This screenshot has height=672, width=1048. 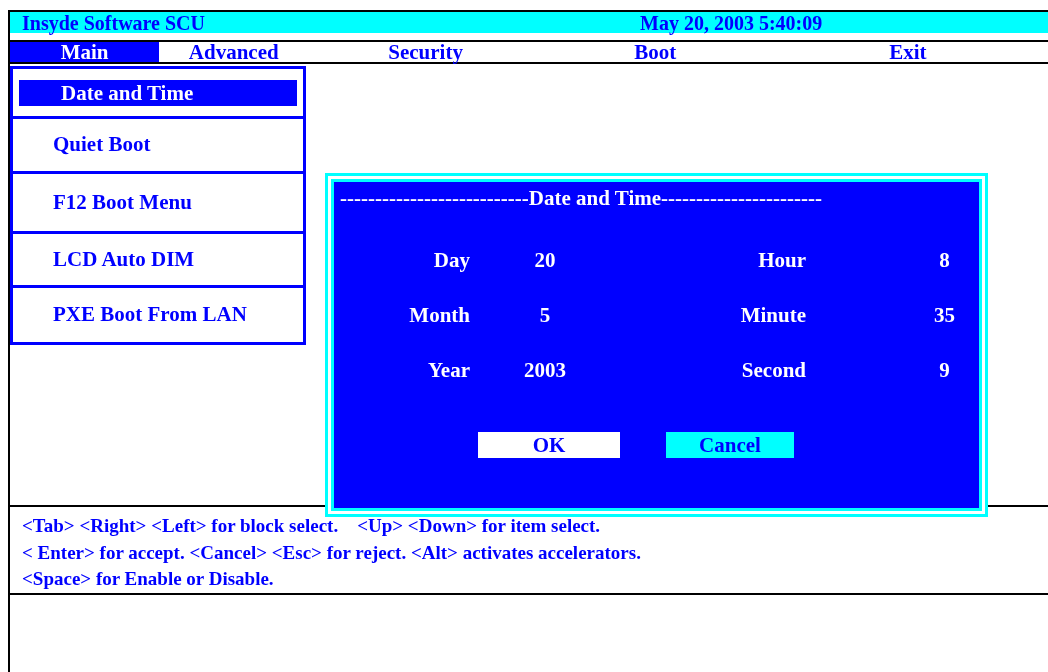 I want to click on dialog-title: ---------------------------Date and Time-----------------------, so click(x=581, y=198).